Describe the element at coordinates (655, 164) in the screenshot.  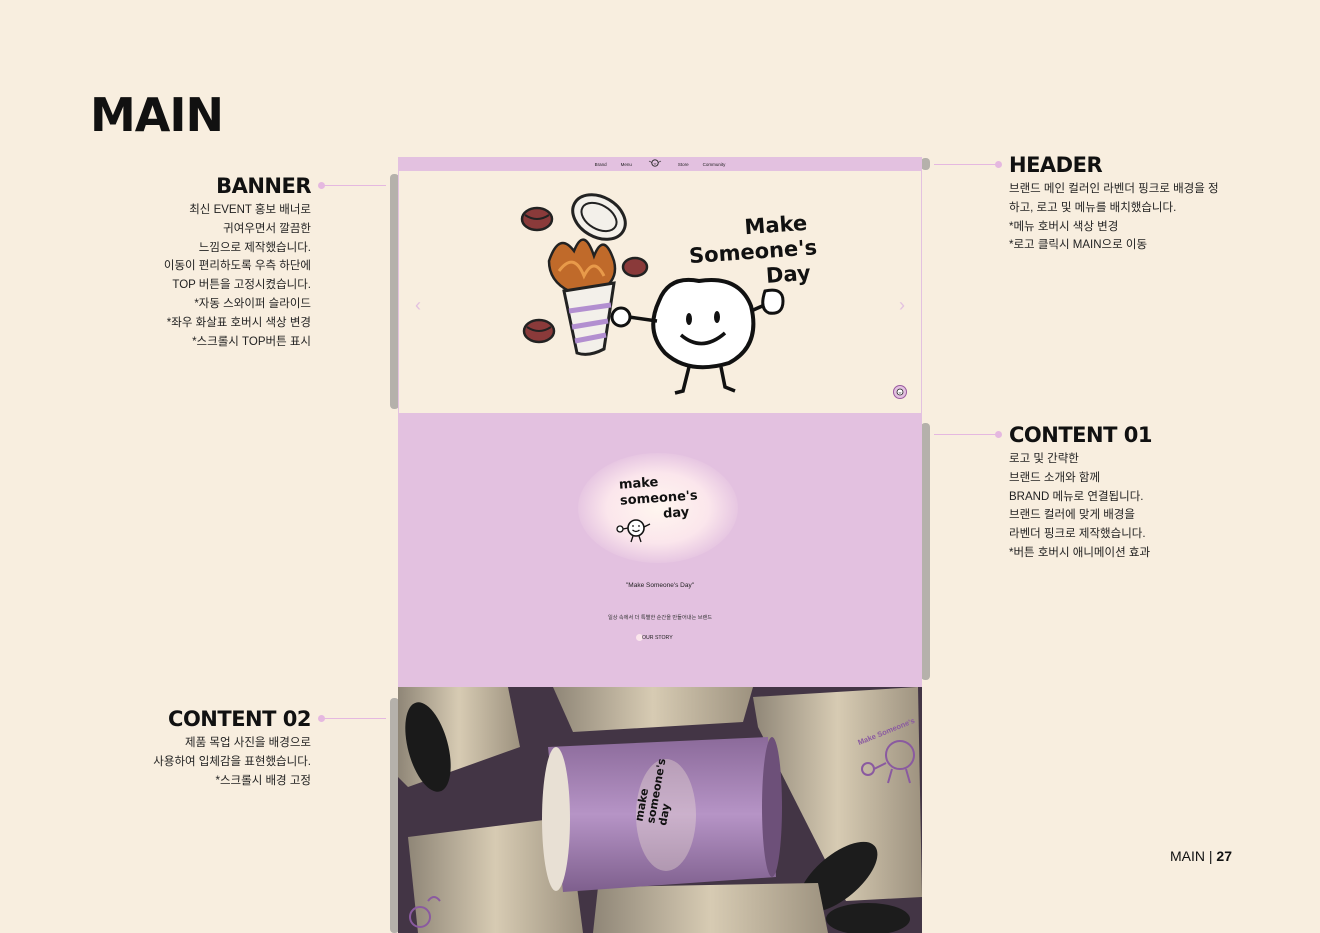
I see `site-logo-icon` at that location.